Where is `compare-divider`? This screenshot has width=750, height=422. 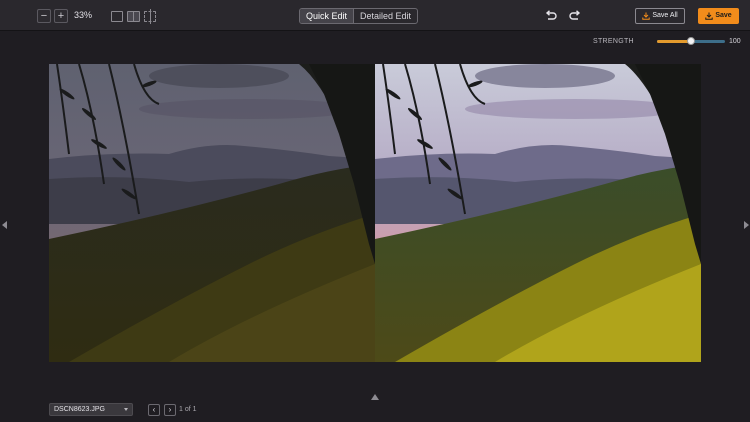
compare-divider is located at coordinates (150, 16).